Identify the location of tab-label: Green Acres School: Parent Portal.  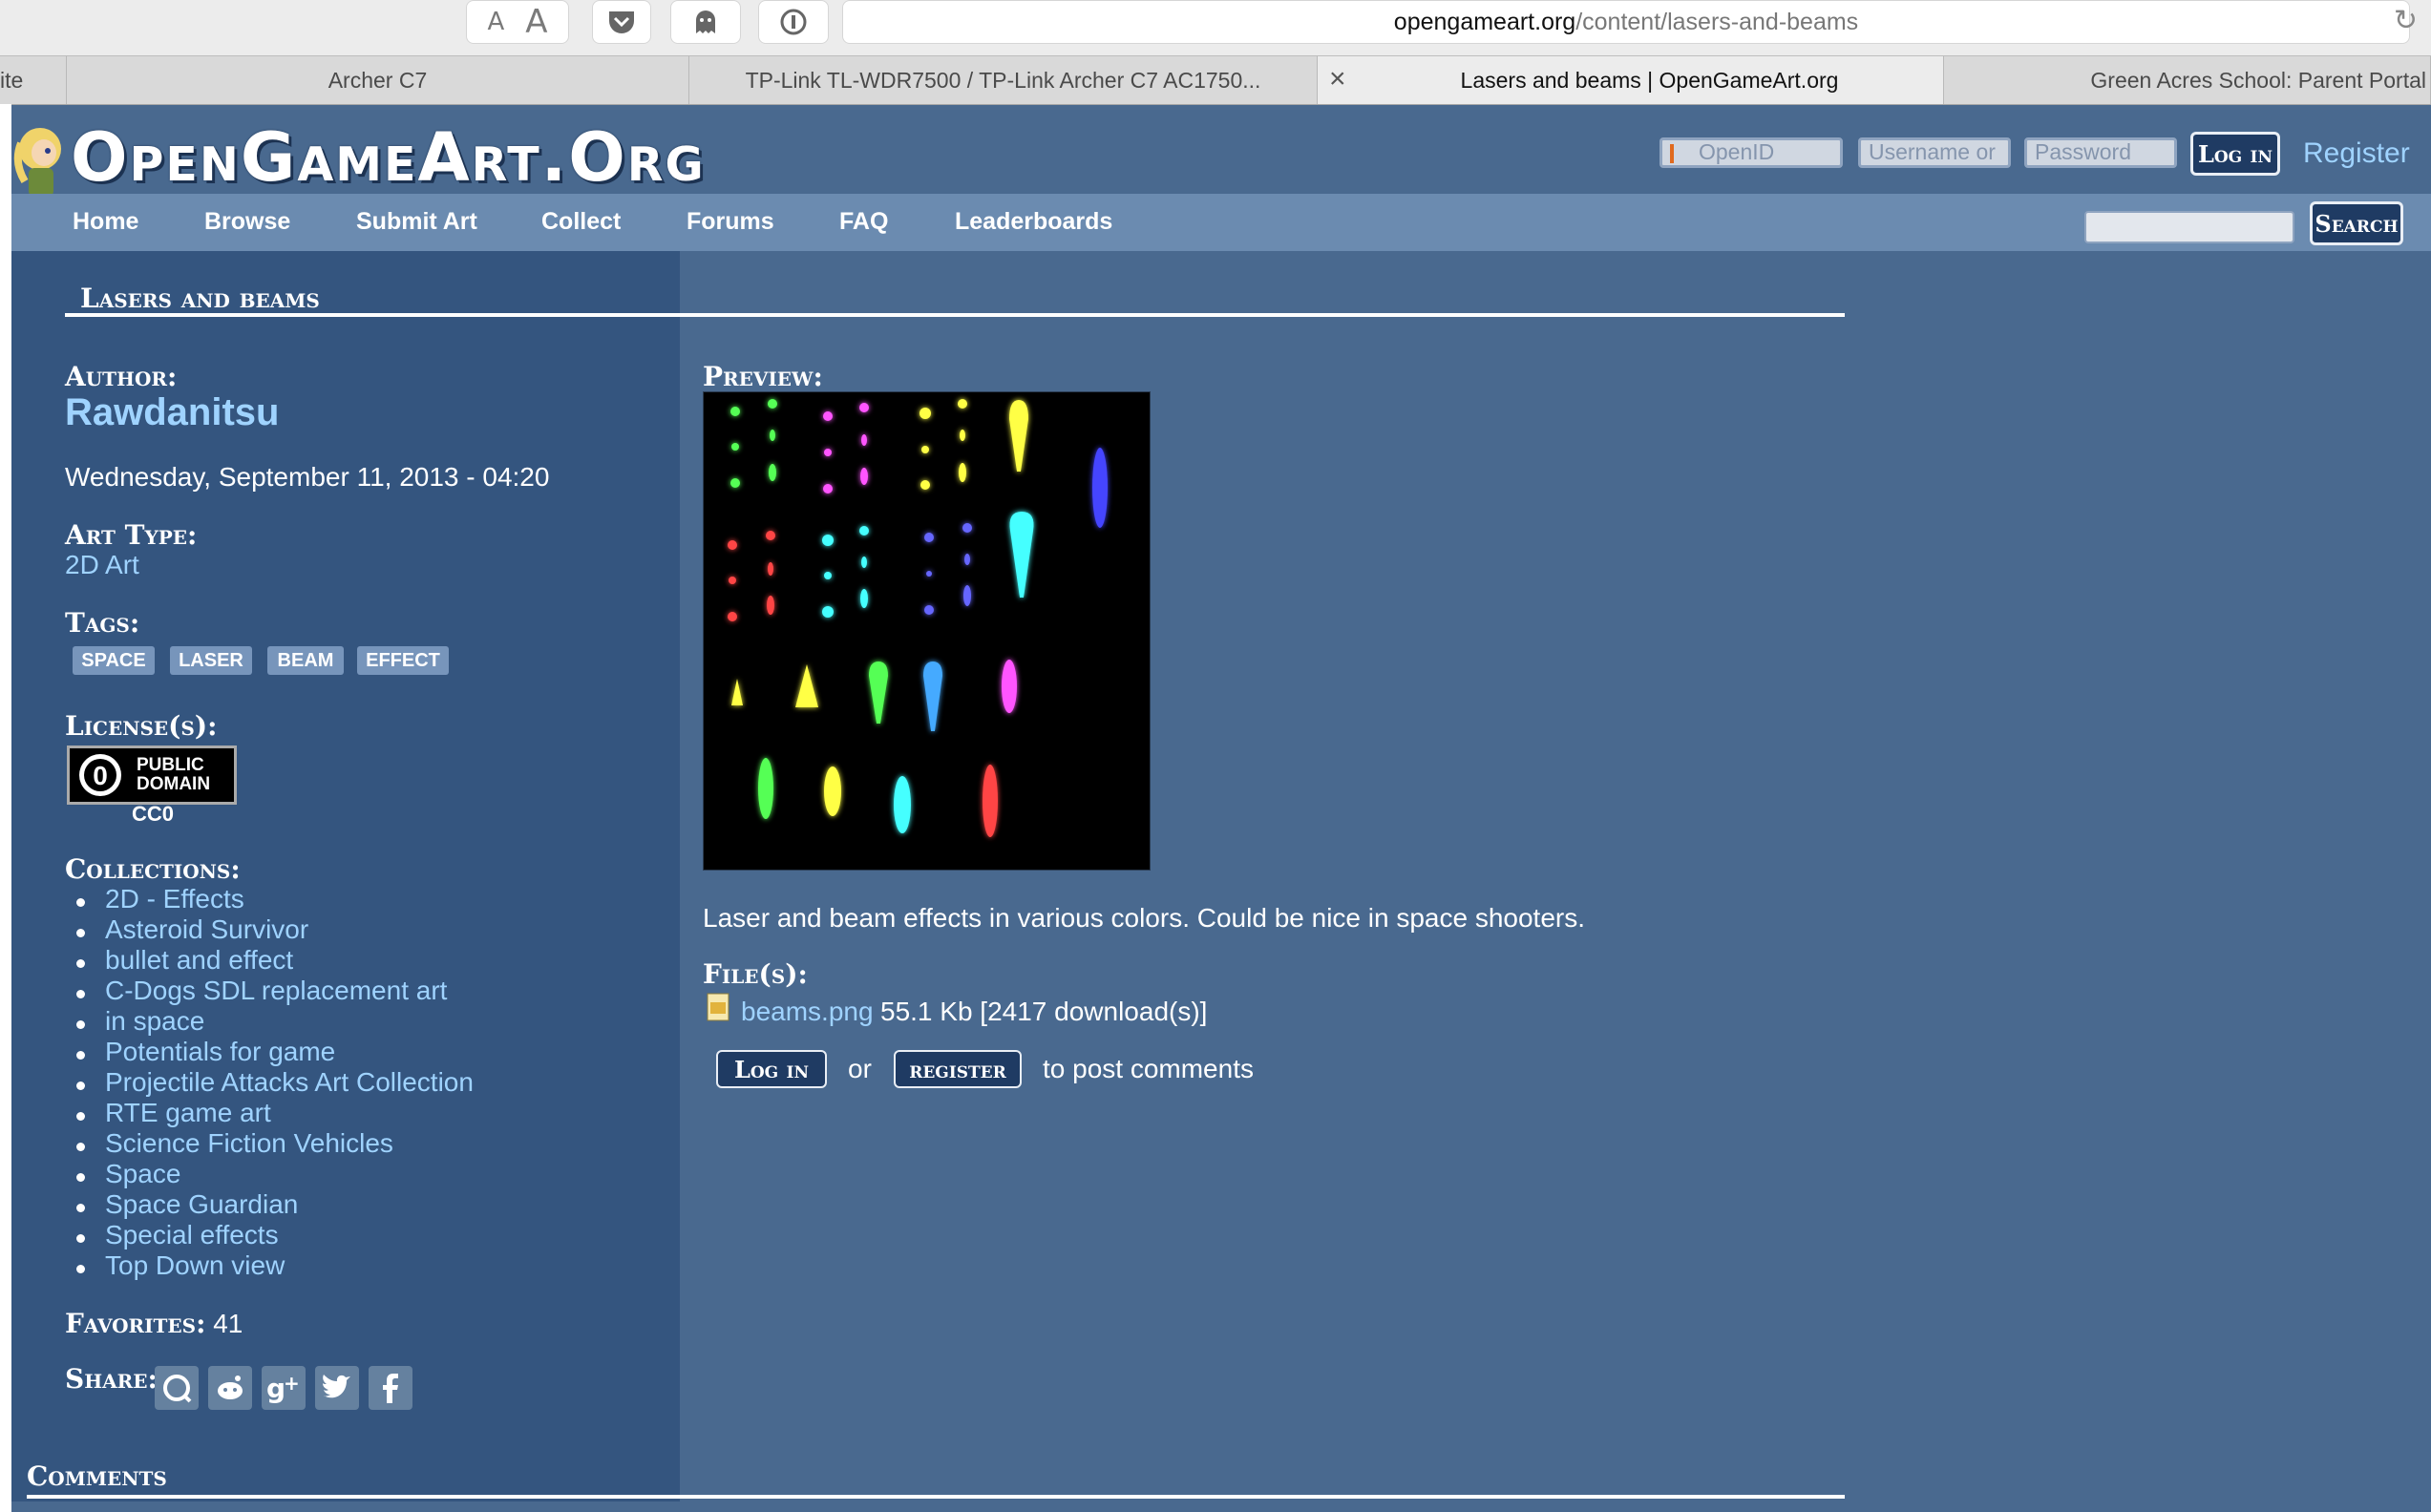
(2258, 80).